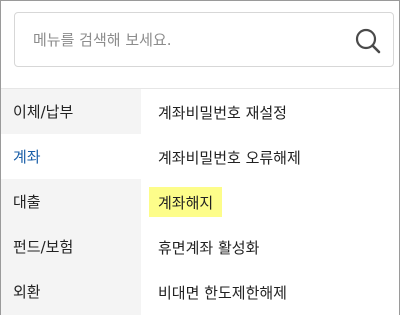  What do you see at coordinates (193, 40) in the screenshot?
I see `search-input` at bounding box center [193, 40].